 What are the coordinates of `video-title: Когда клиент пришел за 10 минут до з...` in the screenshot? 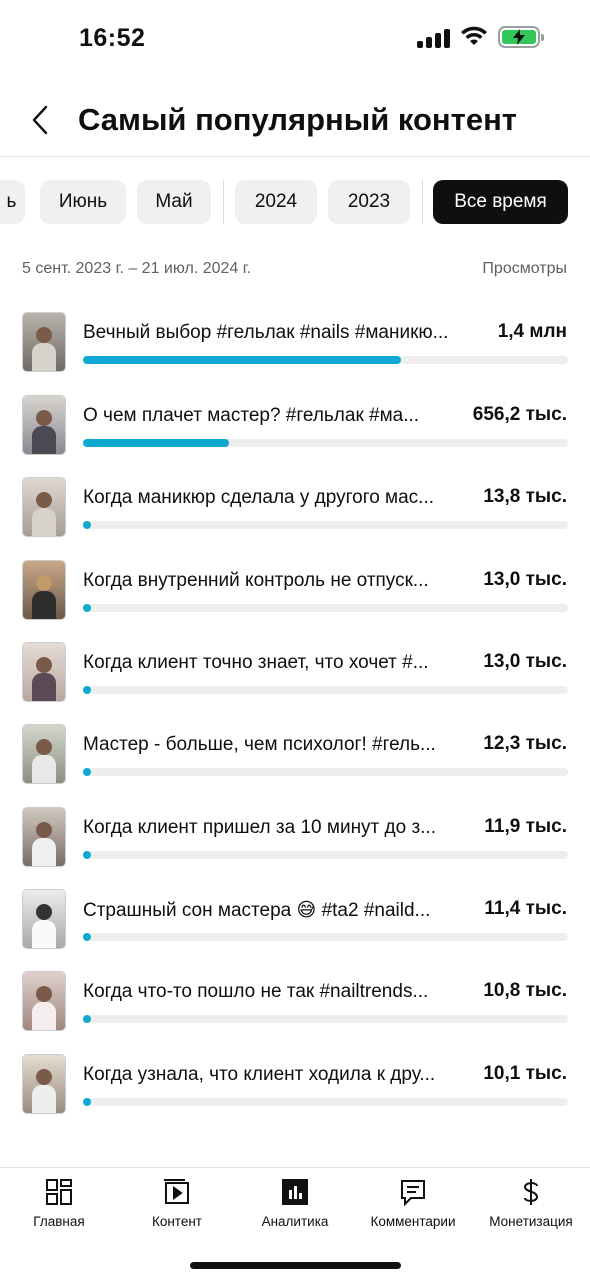 It's located at (260, 827).